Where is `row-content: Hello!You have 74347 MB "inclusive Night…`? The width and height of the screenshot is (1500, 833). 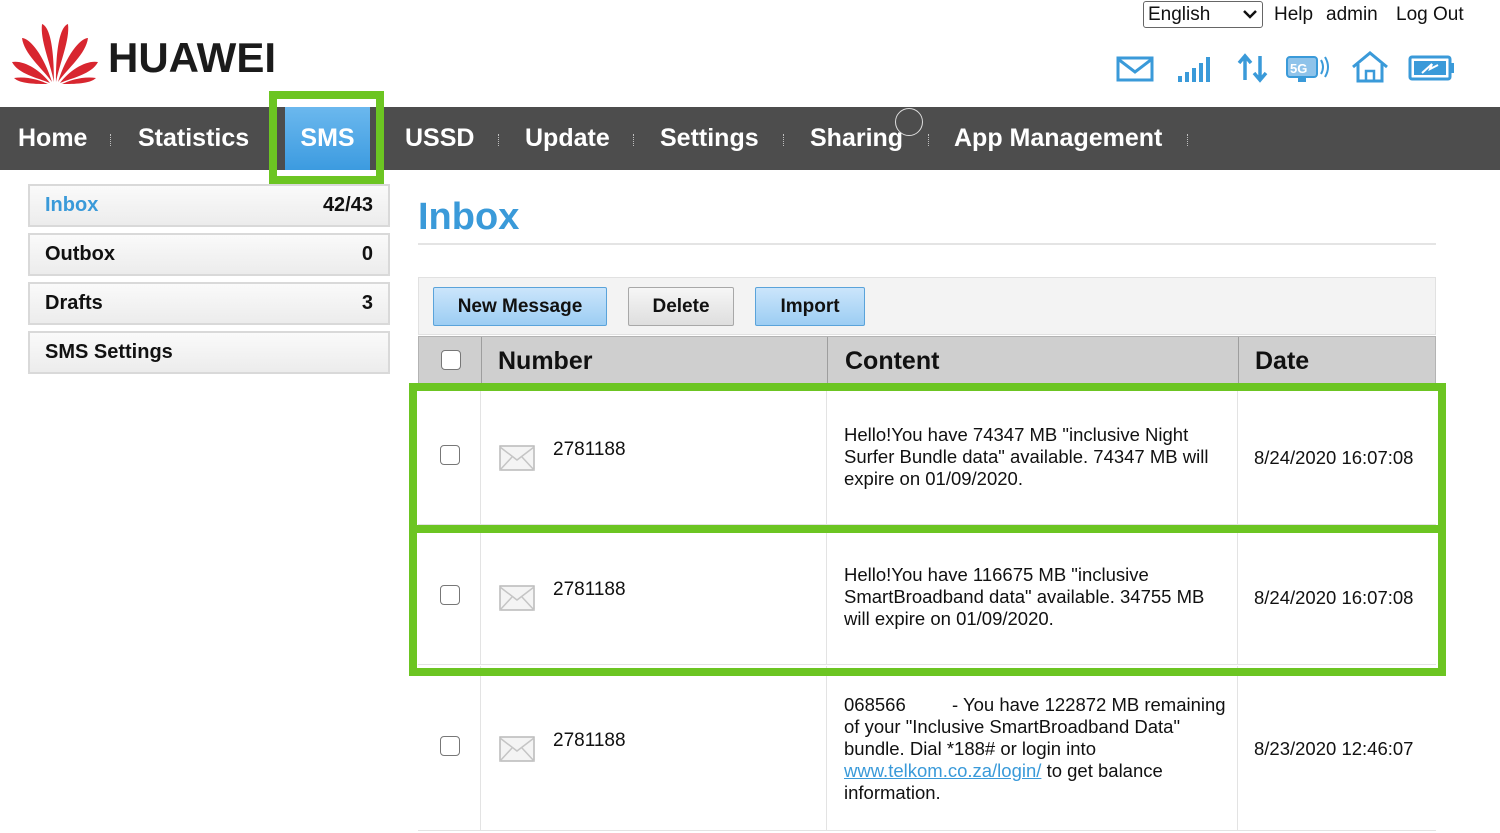
row-content: Hello!You have 74347 MB "inclusive Night… is located at coordinates (1026, 456).